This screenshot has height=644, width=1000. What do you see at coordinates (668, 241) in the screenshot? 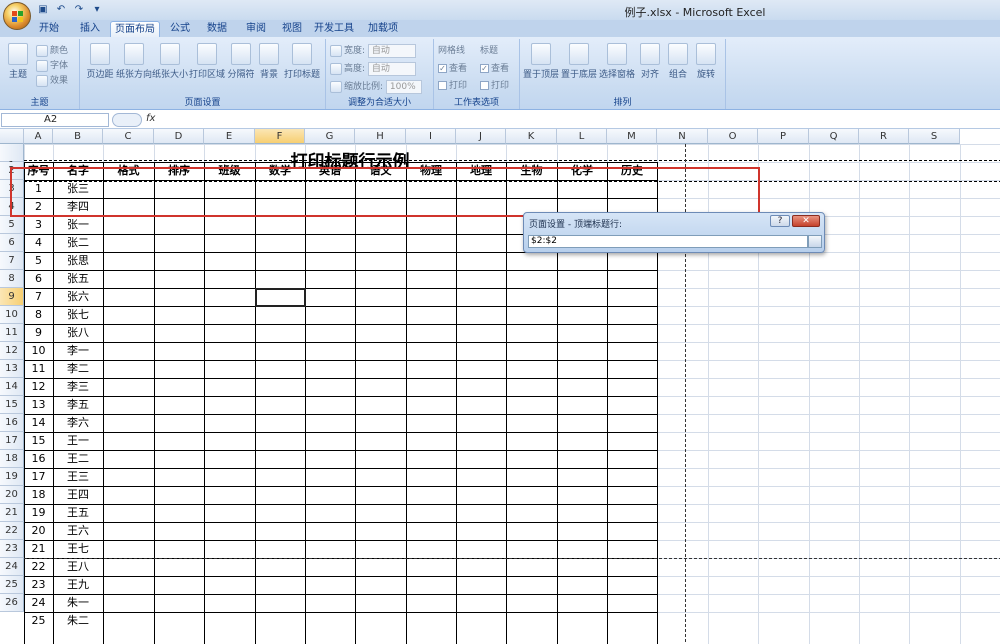
I see `title-rows-input: $2:$2` at bounding box center [668, 241].